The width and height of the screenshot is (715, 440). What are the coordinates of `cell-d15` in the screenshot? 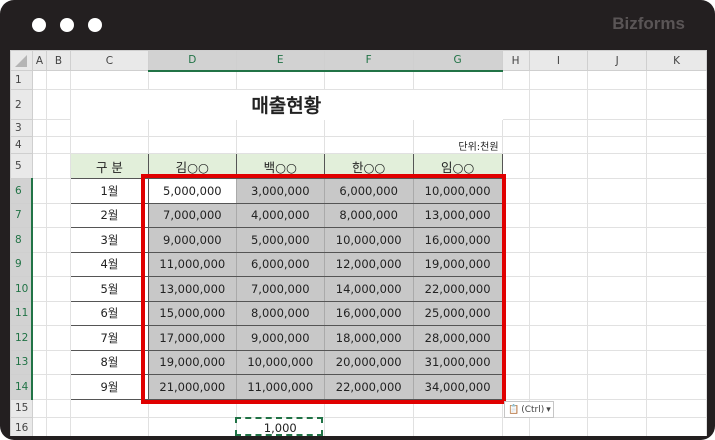 It's located at (192, 408).